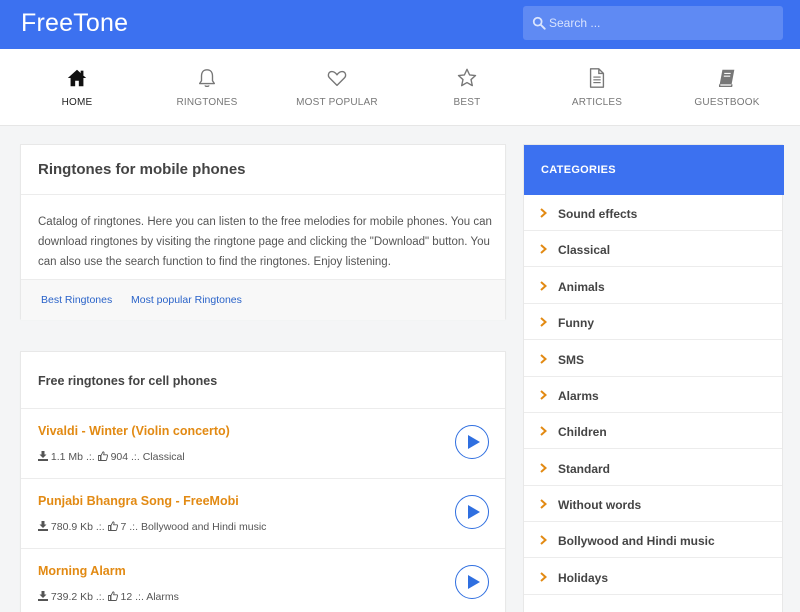 The height and width of the screenshot is (612, 800). I want to click on like-count: 7, so click(123, 527).